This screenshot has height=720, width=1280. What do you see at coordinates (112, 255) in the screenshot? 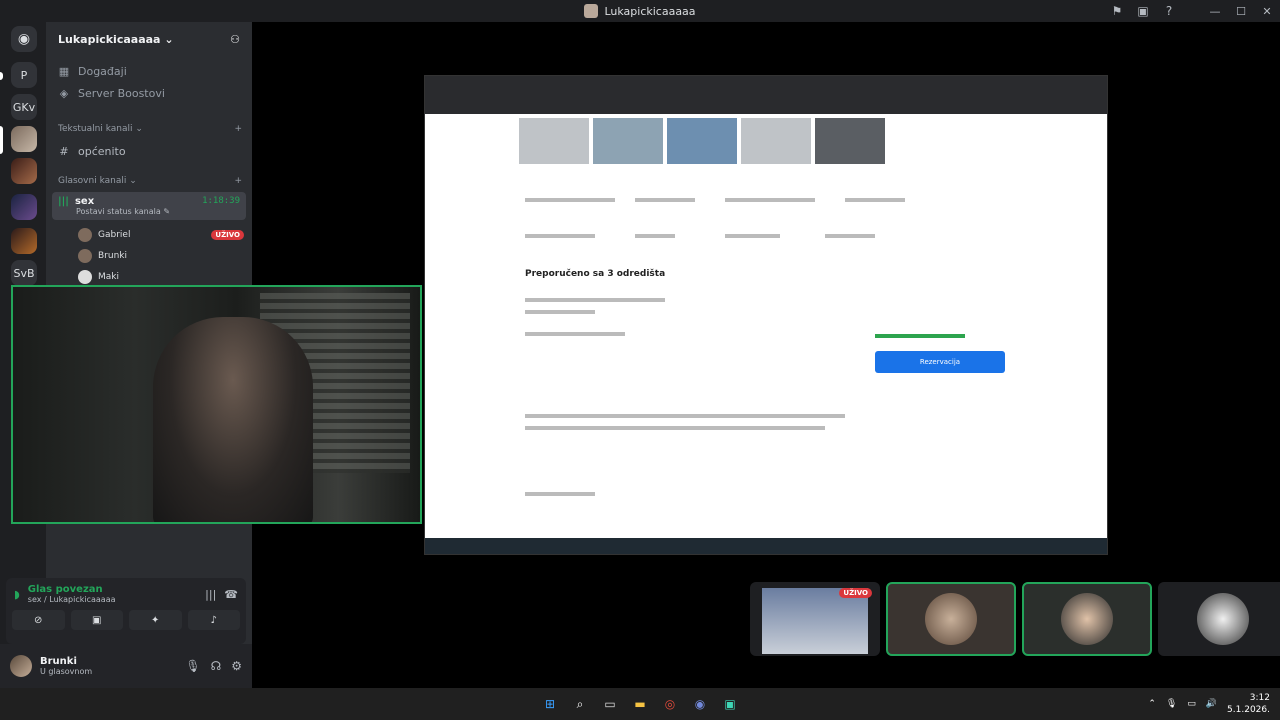
I see `member-name: Brunki` at bounding box center [112, 255].